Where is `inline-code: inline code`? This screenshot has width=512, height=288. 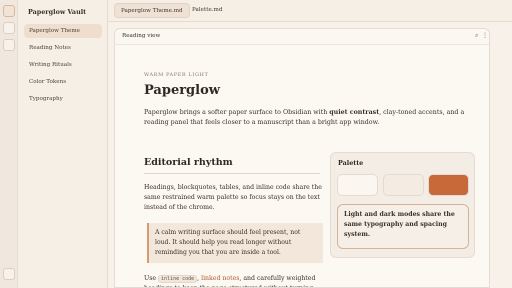
inline-code: inline code is located at coordinates (178, 279).